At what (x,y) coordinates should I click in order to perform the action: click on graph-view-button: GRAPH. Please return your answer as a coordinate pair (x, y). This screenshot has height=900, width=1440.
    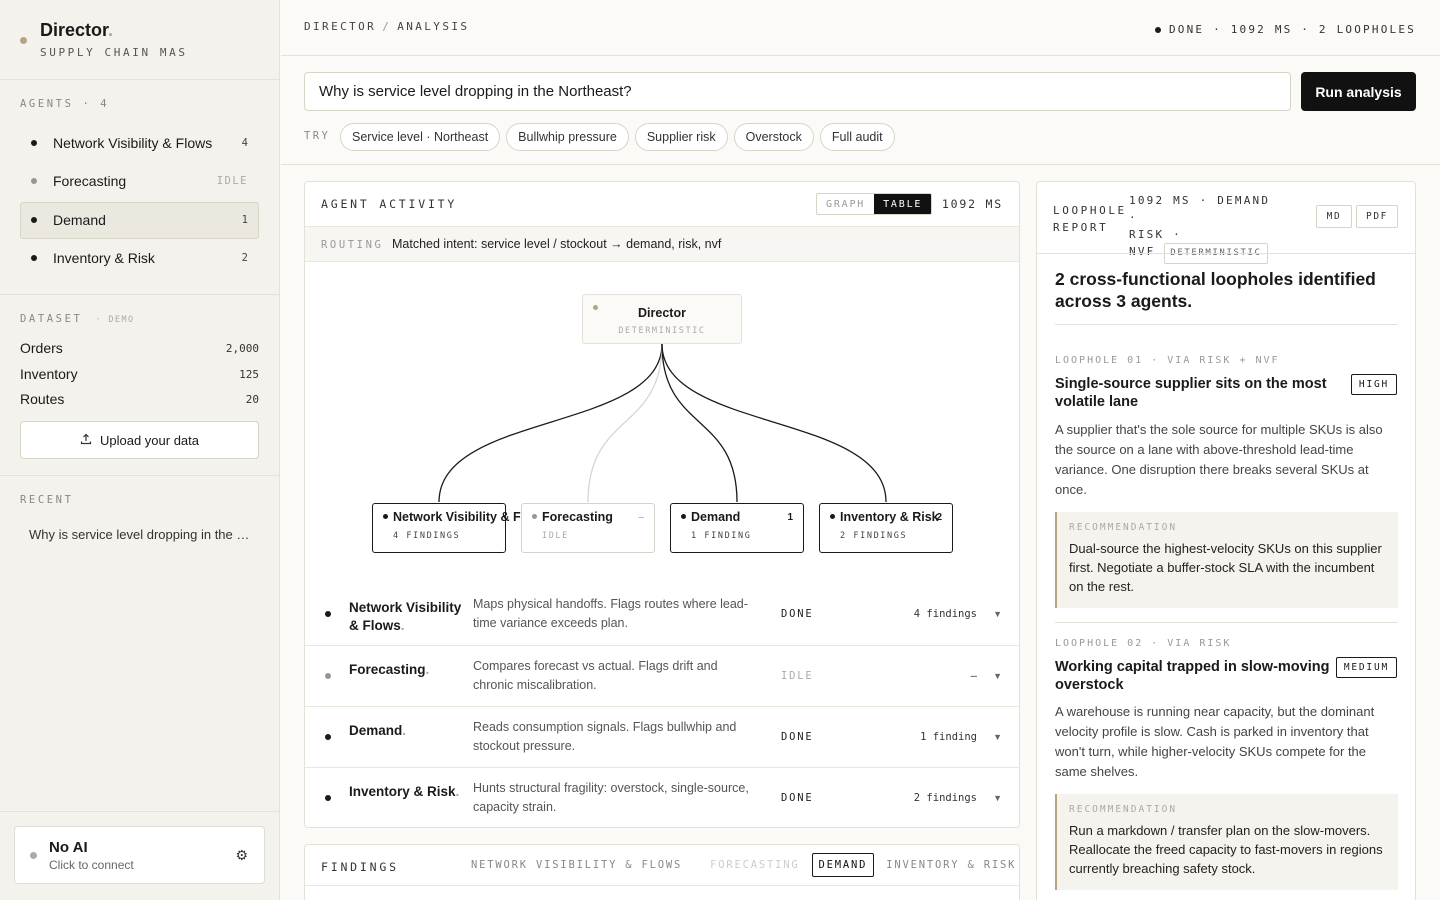
    Looking at the image, I should click on (845, 204).